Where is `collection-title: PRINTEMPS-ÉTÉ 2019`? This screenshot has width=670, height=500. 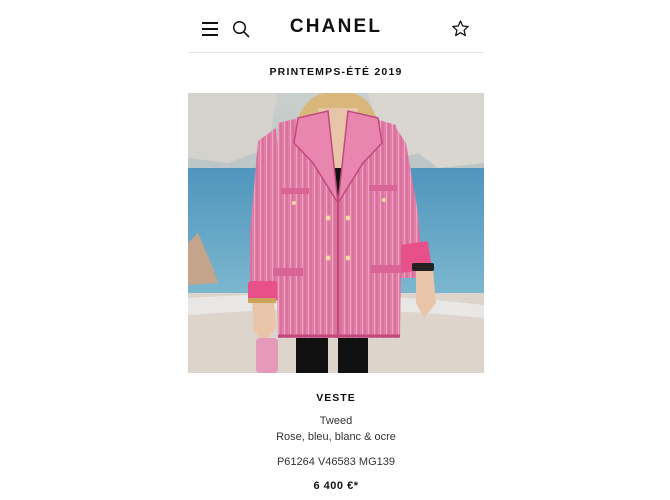 collection-title: PRINTEMPS-ÉTÉ 2019 is located at coordinates (336, 72).